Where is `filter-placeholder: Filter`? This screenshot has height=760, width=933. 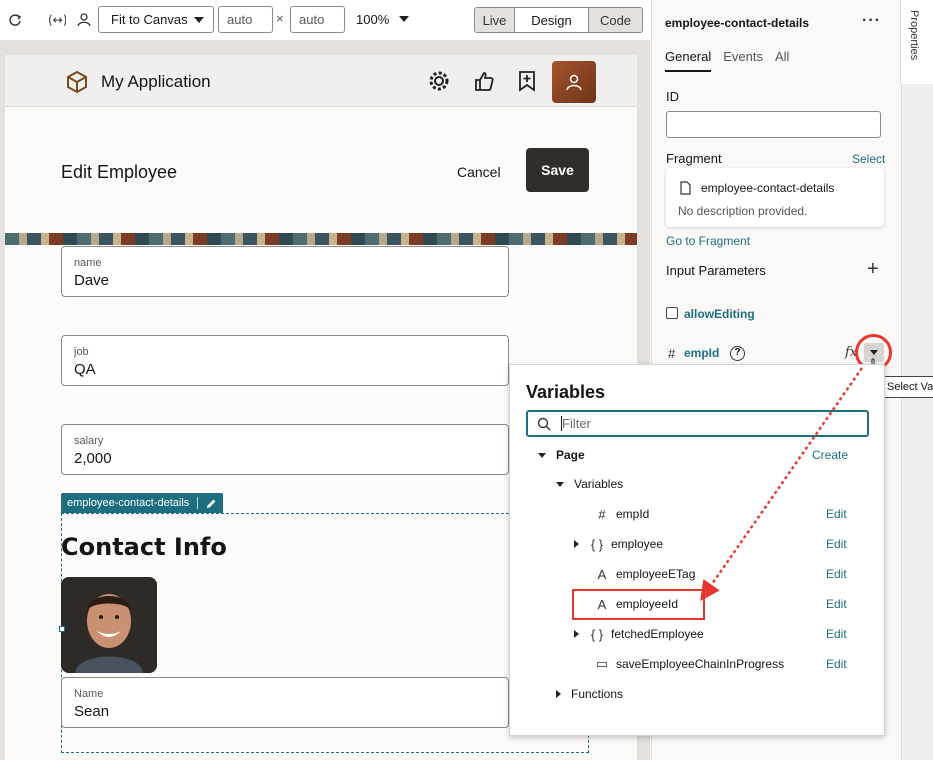 filter-placeholder: Filter is located at coordinates (576, 423).